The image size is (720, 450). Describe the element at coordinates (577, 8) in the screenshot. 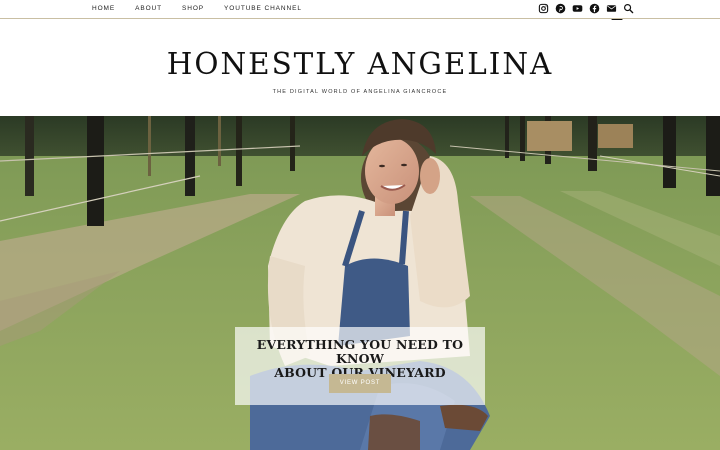

I see `youtube-icon` at that location.